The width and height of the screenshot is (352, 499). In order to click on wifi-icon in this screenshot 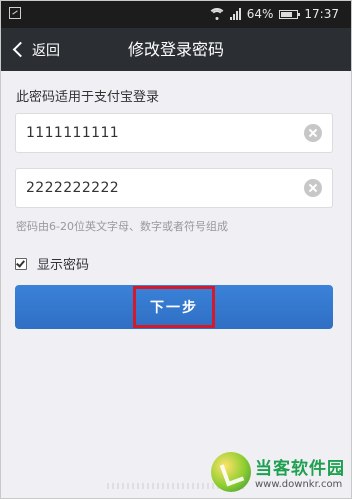, I will do `click(216, 14)`.